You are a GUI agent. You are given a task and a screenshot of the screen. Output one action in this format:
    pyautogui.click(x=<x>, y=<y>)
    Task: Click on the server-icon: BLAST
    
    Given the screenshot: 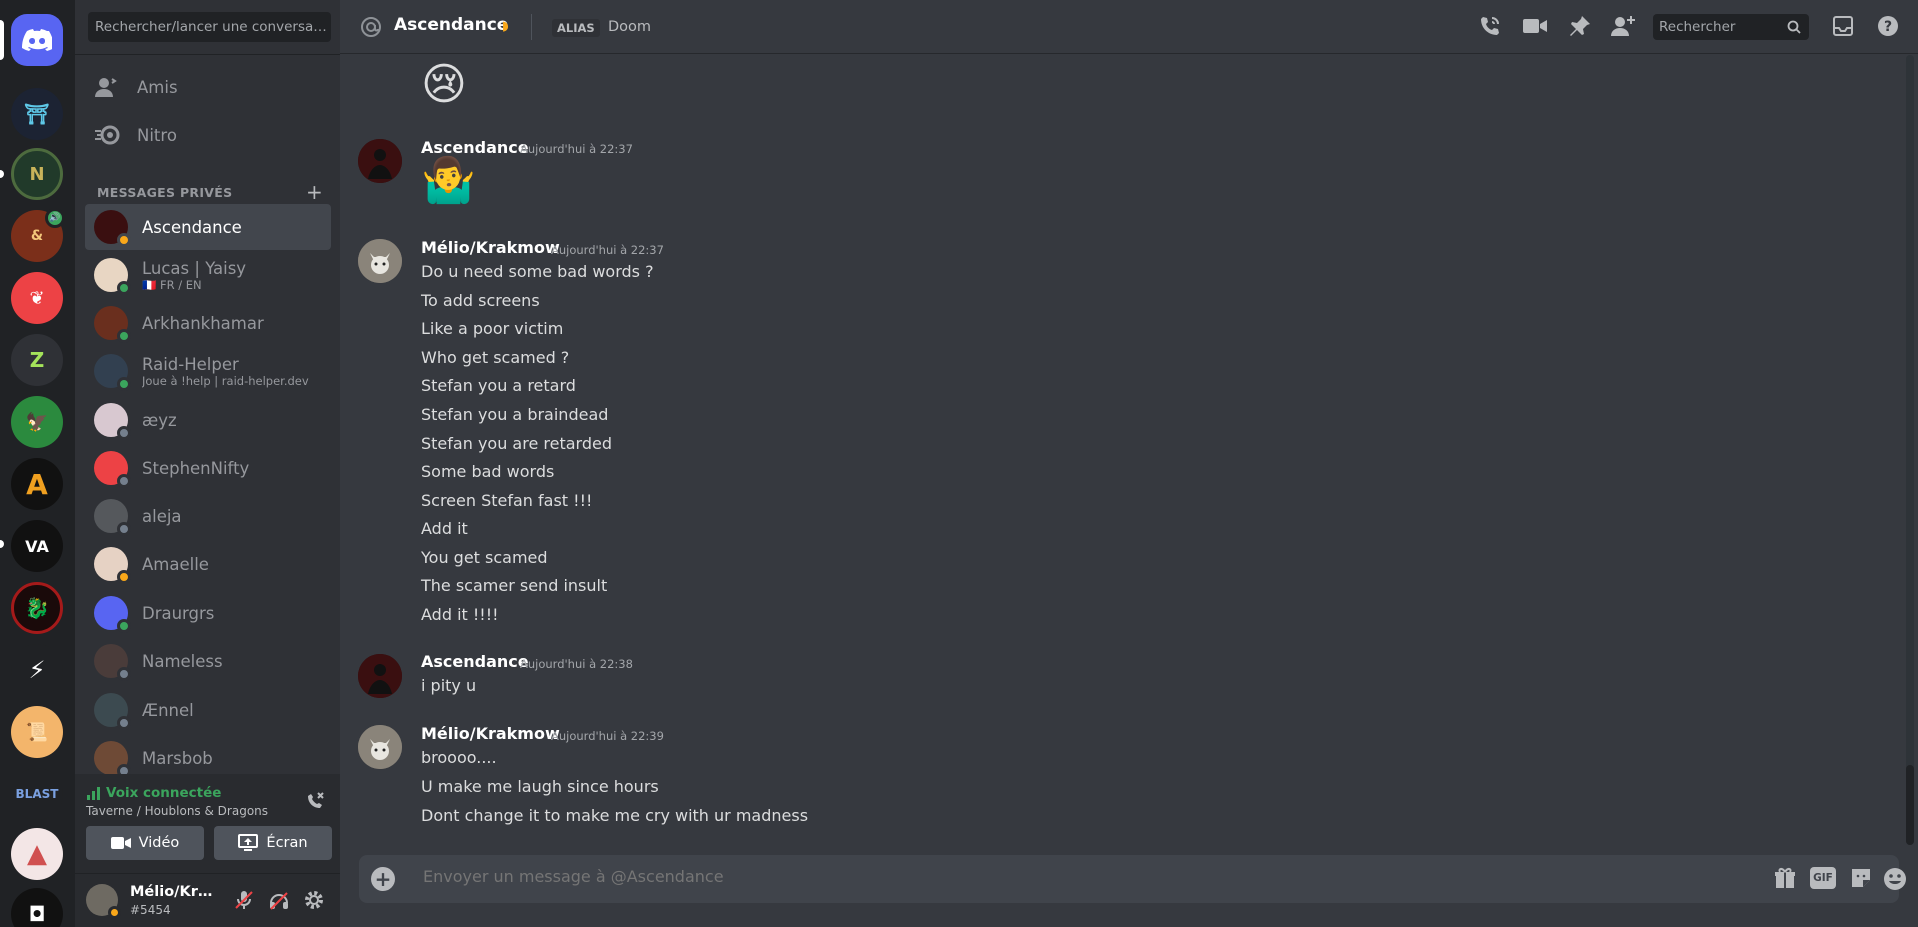 What is the action you would take?
    pyautogui.click(x=37, y=794)
    